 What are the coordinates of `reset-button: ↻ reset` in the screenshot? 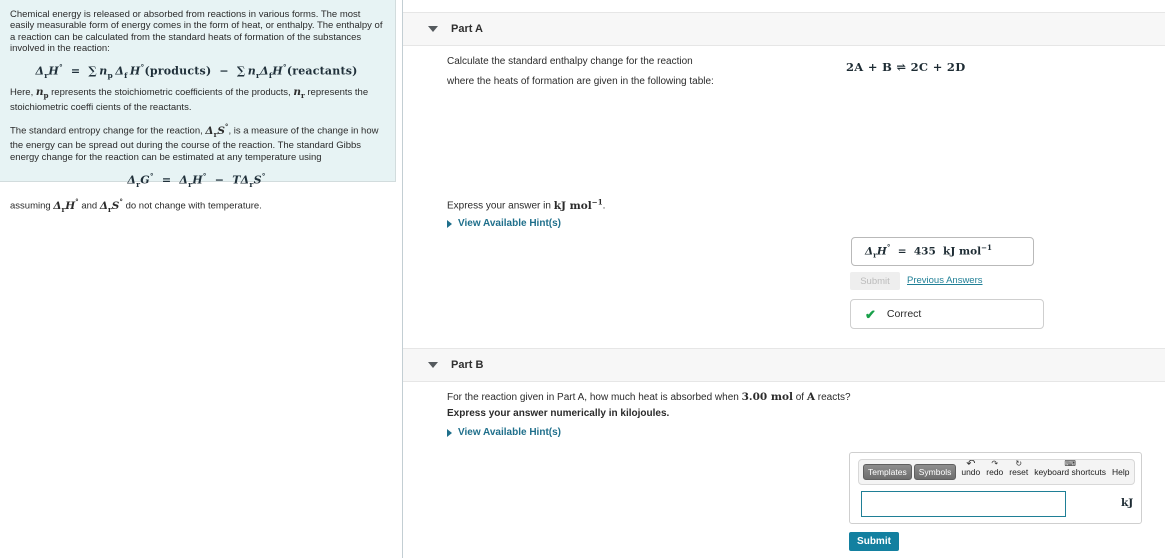 It's located at (1019, 468).